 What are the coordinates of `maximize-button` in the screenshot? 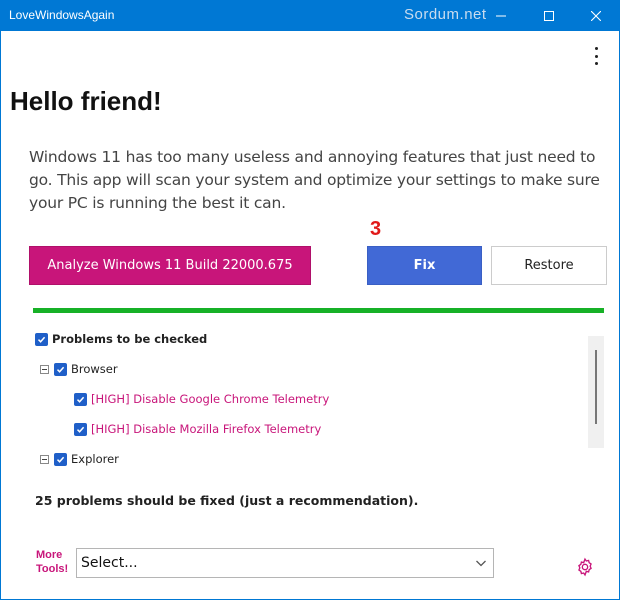 It's located at (549, 15).